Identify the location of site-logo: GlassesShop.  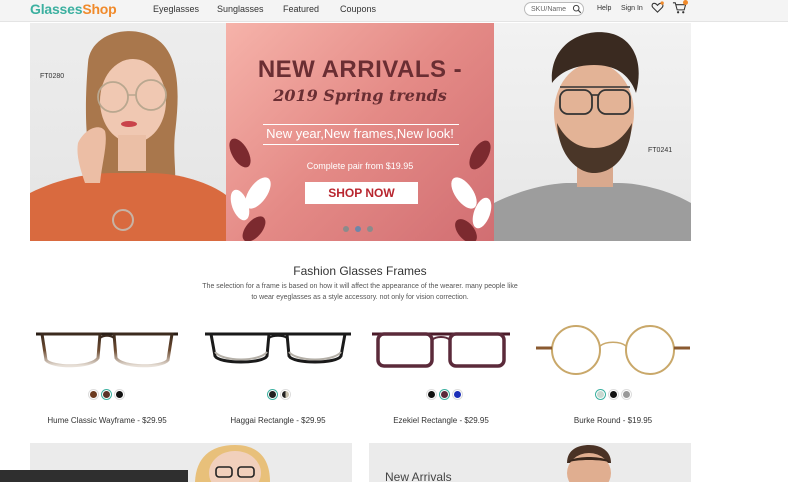
(73, 9).